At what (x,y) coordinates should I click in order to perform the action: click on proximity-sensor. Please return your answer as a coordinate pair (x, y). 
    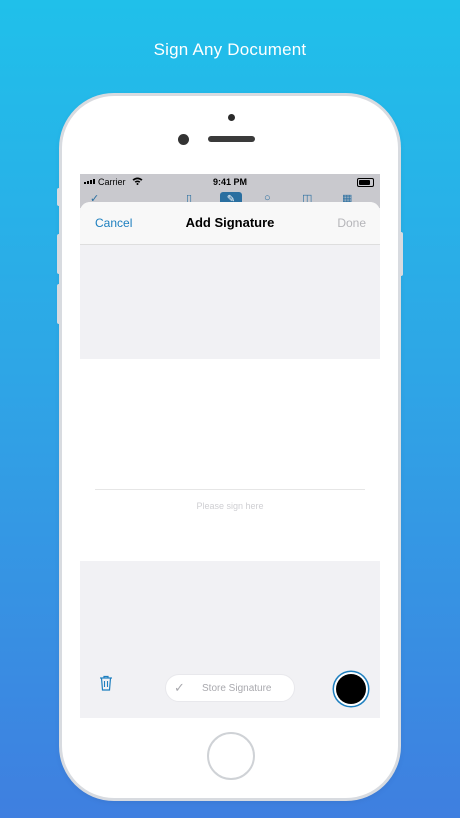
    Looking at the image, I should click on (231, 117).